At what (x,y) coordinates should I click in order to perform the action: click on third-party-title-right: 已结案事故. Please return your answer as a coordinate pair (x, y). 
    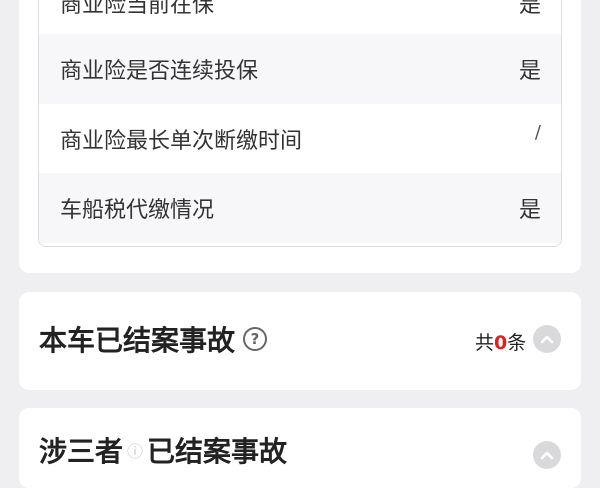
    Looking at the image, I should click on (217, 451).